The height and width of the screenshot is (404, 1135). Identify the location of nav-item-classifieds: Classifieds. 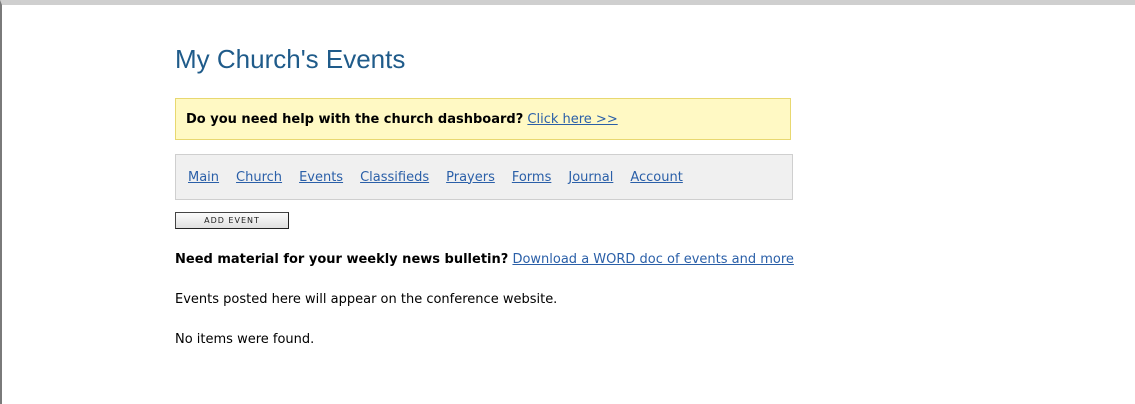
(394, 177).